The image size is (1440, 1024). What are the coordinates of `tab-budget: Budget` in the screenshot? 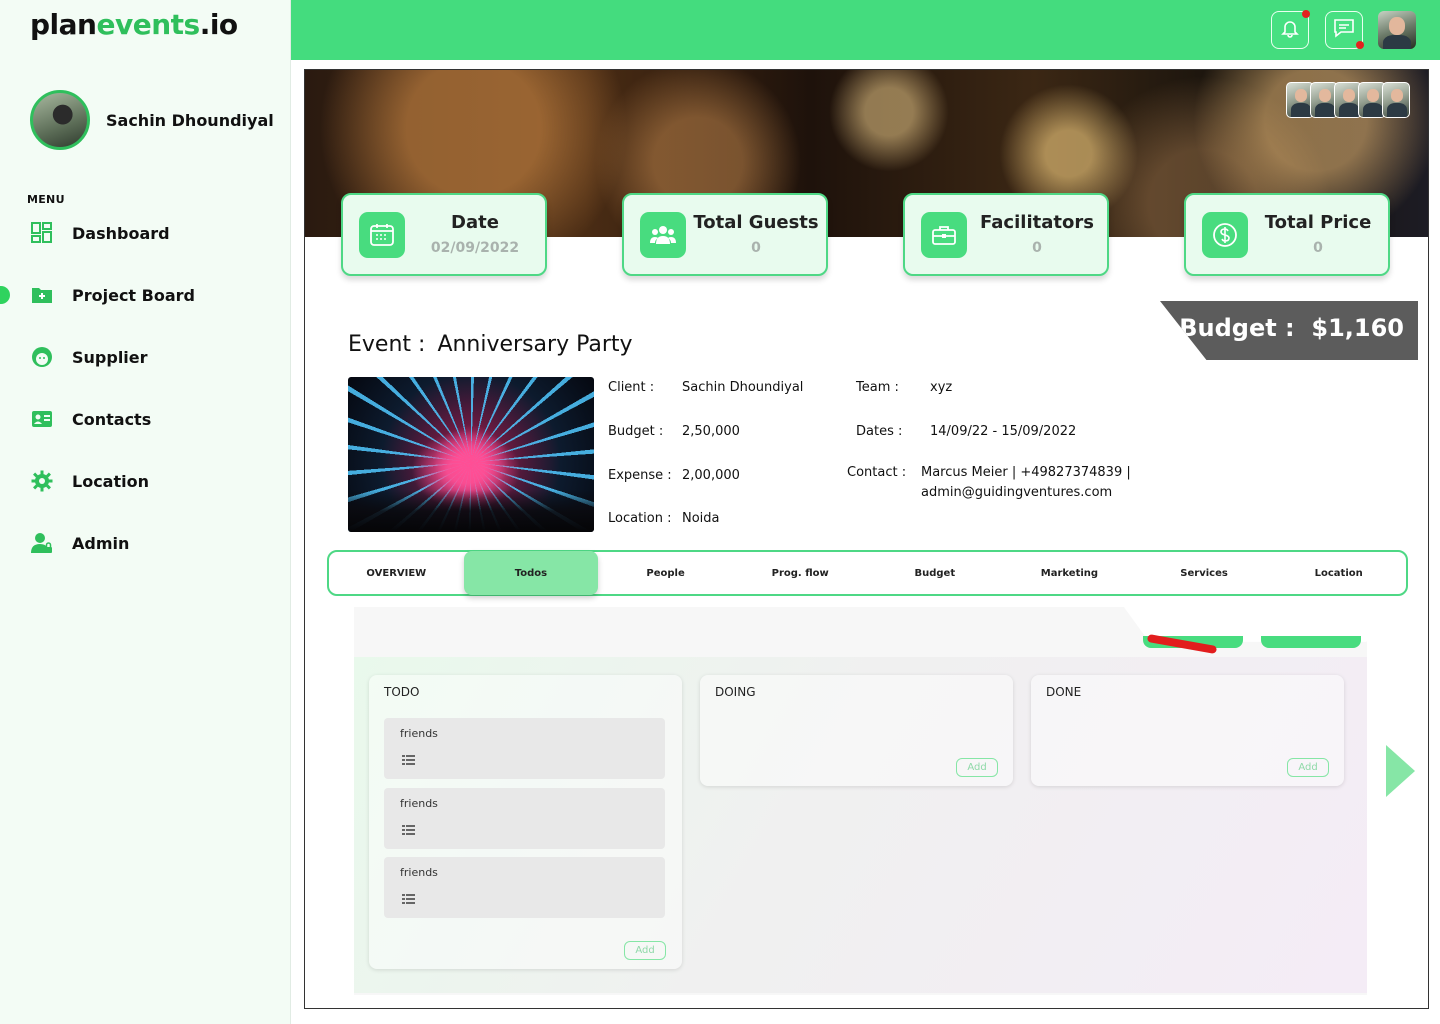 It's located at (935, 573).